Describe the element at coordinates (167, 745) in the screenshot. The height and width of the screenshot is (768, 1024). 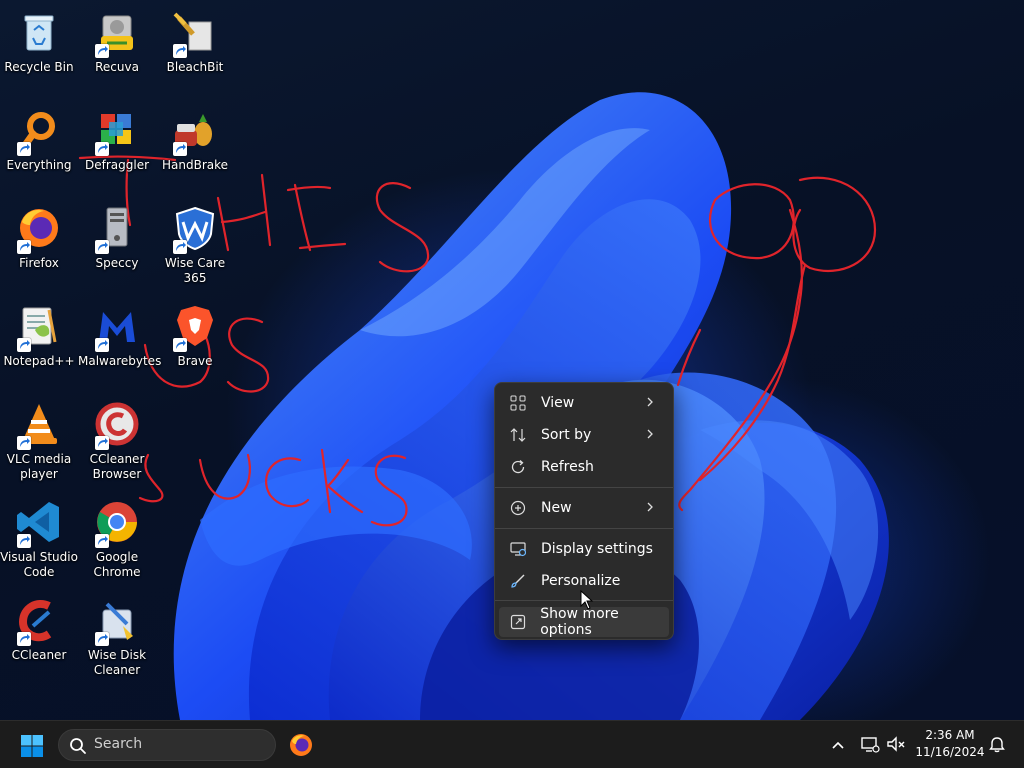
I see `taskbar-search-box: Search` at that location.